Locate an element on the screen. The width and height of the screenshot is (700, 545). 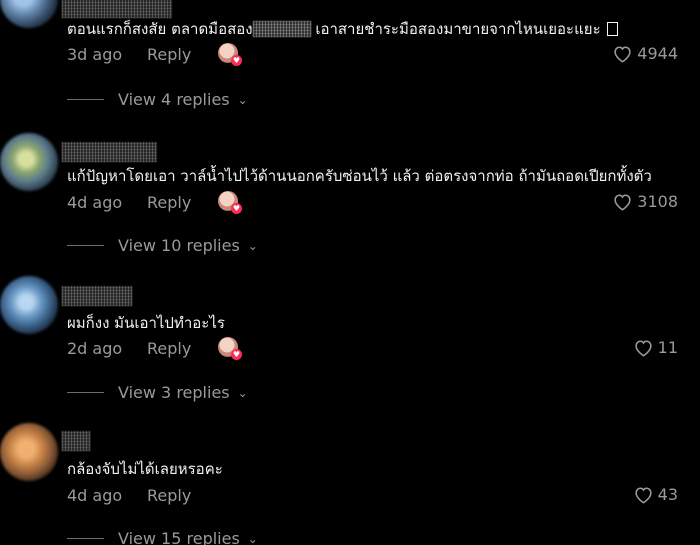
like-button: 4944 is located at coordinates (645, 53).